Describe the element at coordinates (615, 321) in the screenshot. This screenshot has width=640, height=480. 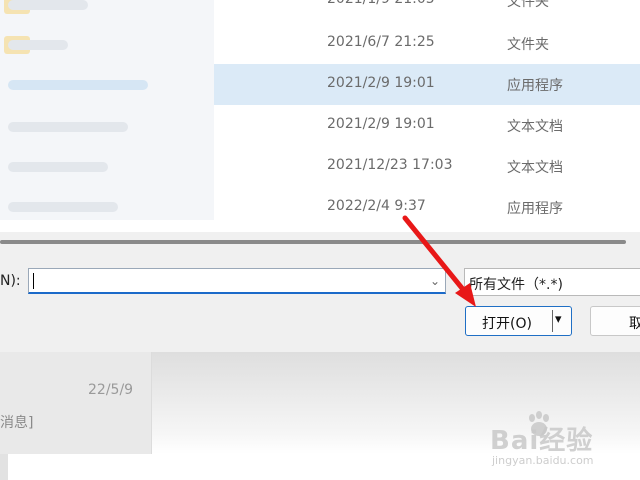
I see `cancel-button: 取` at that location.